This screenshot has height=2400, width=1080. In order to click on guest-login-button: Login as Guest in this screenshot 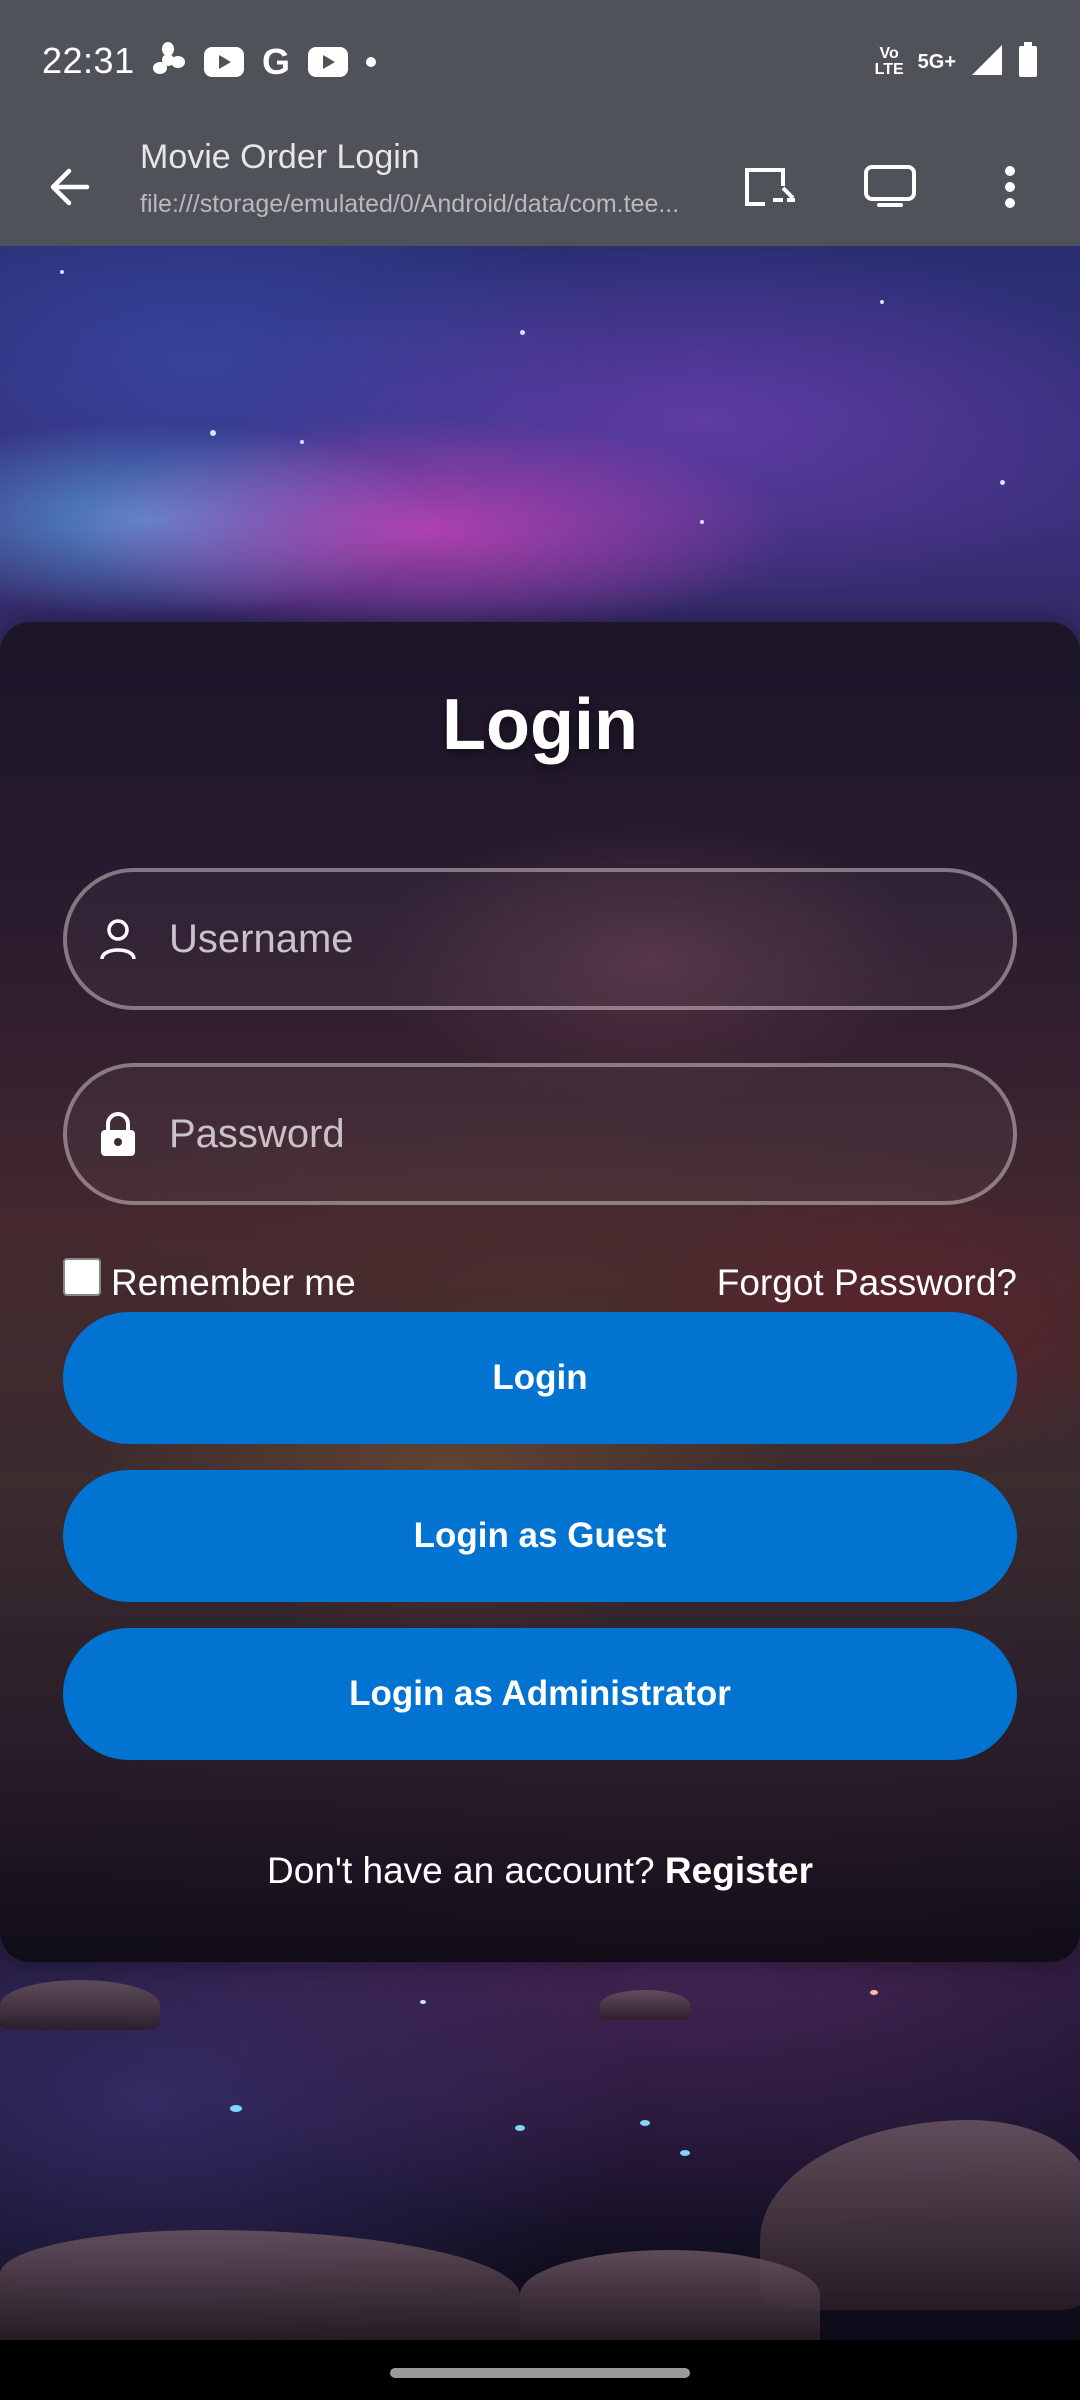, I will do `click(540, 1536)`.